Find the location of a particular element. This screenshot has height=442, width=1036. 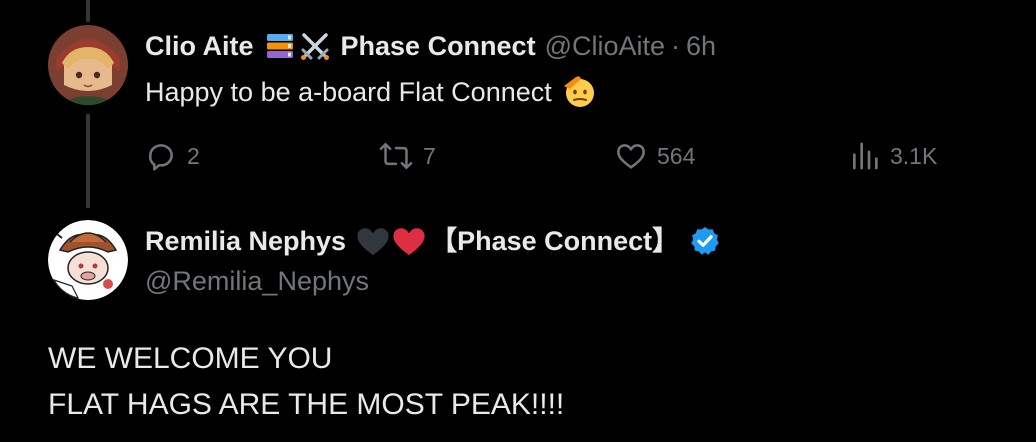

affiliation-label: 【Phase Connect】 is located at coordinates (554, 241).